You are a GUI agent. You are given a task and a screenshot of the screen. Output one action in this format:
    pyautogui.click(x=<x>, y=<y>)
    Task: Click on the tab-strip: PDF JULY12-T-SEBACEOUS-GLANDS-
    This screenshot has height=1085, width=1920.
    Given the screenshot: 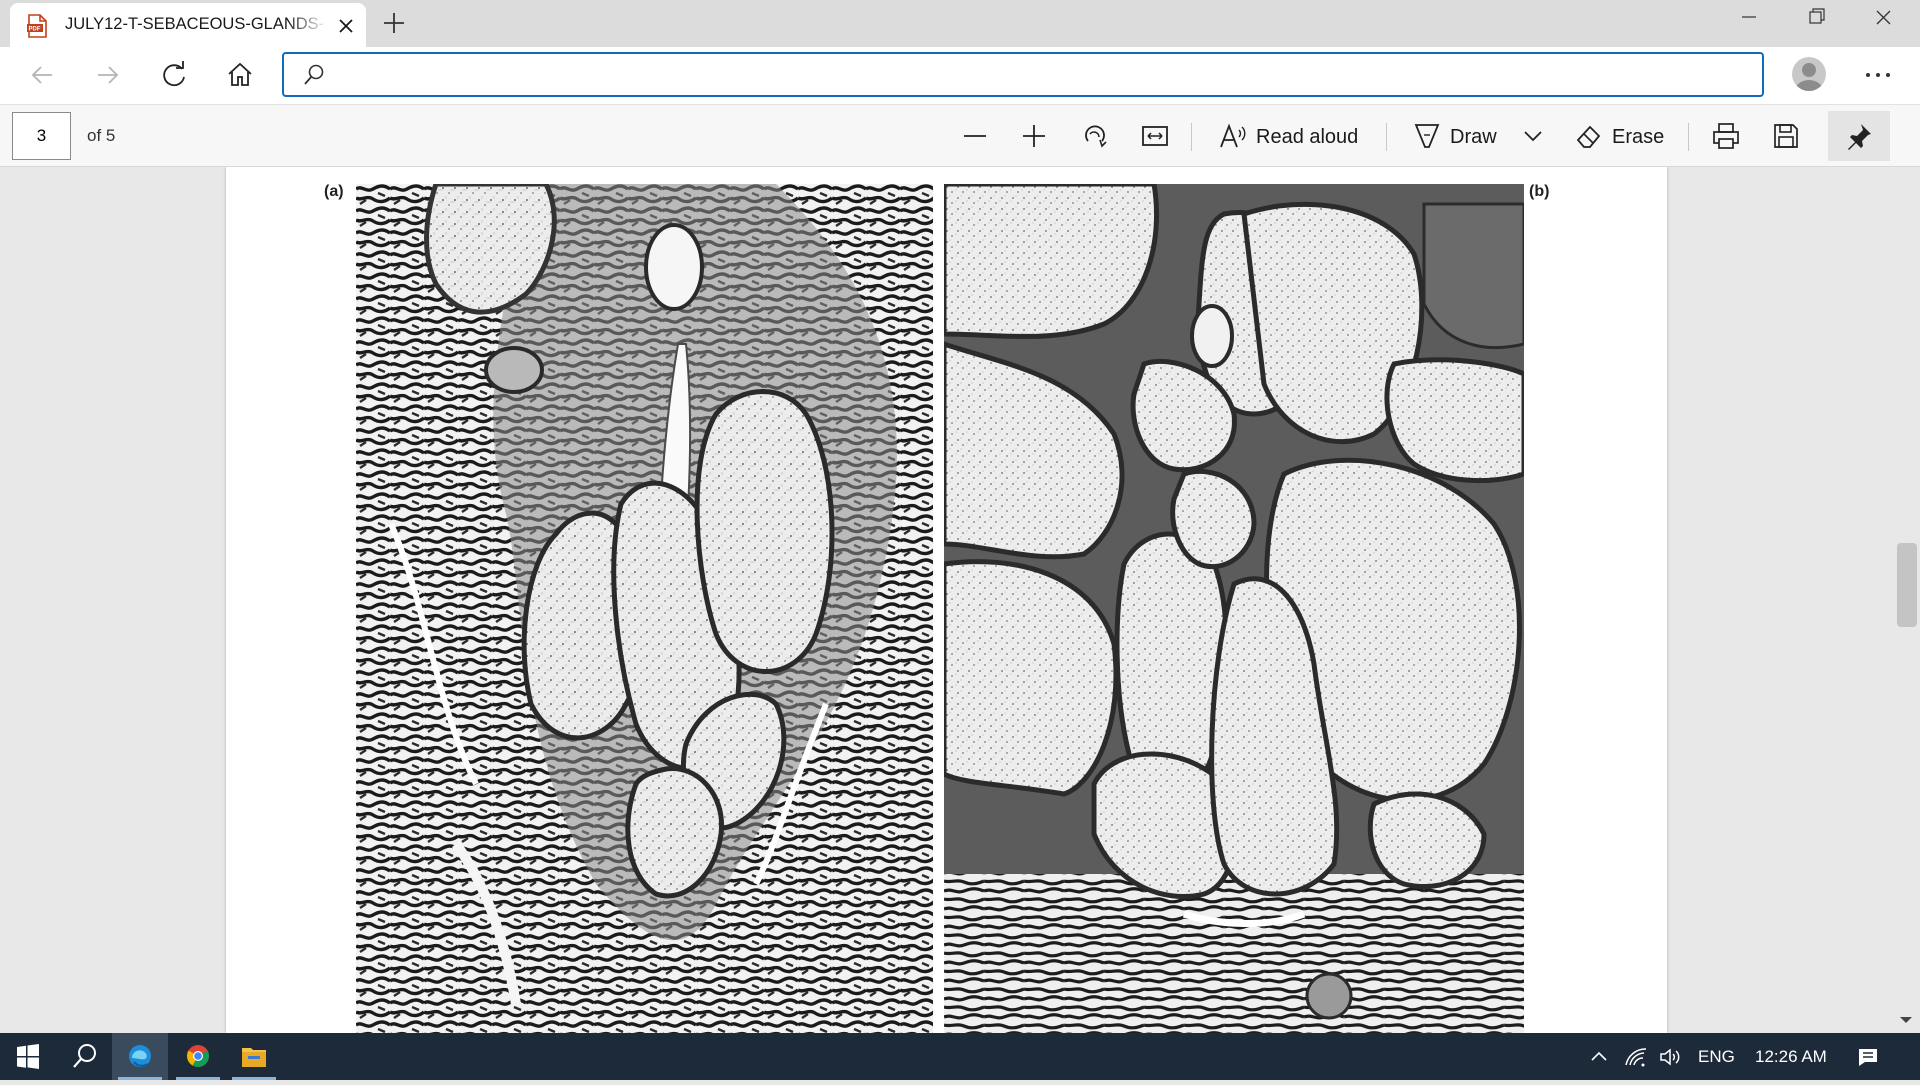 What is the action you would take?
    pyautogui.click(x=960, y=23)
    